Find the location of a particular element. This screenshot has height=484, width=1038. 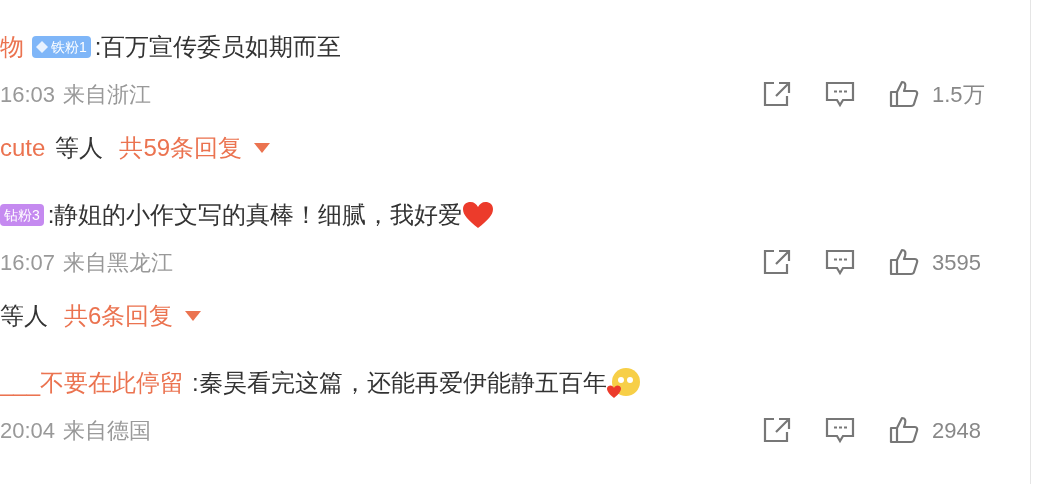

comment-text: :静姐的小作文写的真棒！细腻，我好爱 is located at coordinates (255, 215).